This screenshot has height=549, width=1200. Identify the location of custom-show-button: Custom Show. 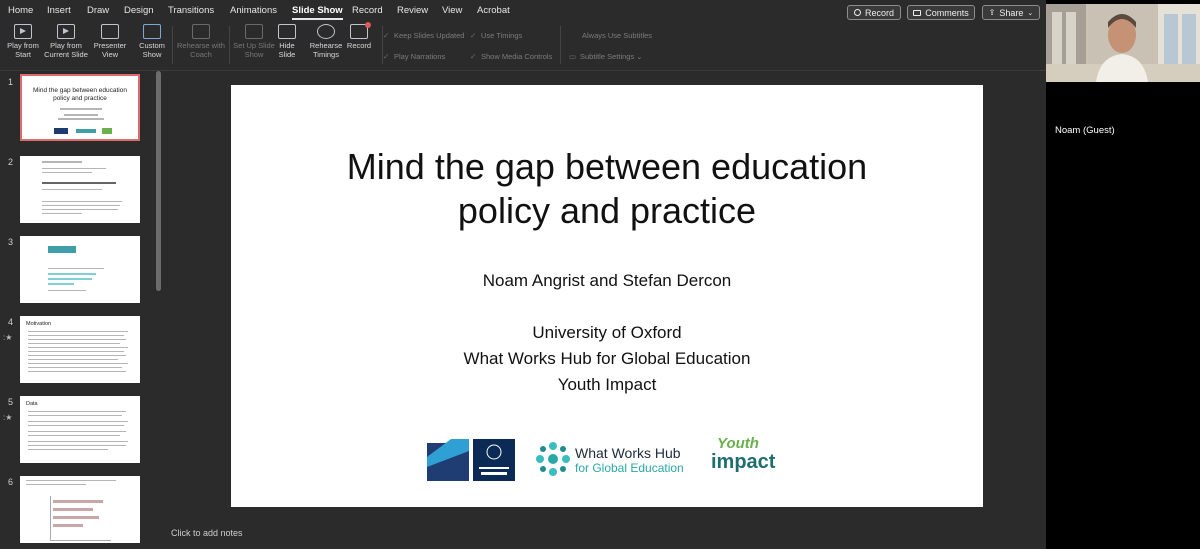
(152, 45).